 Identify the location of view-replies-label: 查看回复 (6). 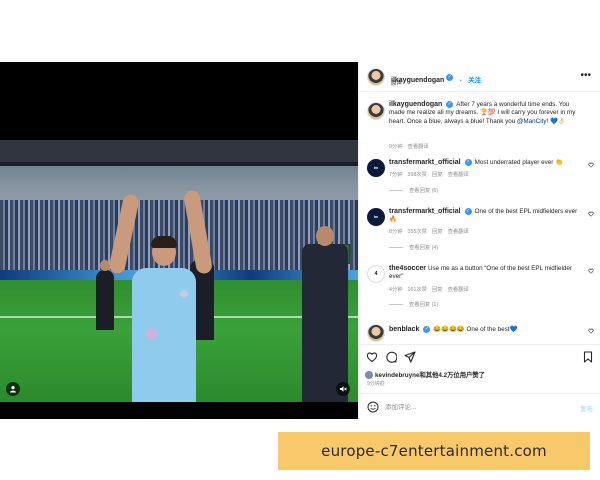
(424, 191).